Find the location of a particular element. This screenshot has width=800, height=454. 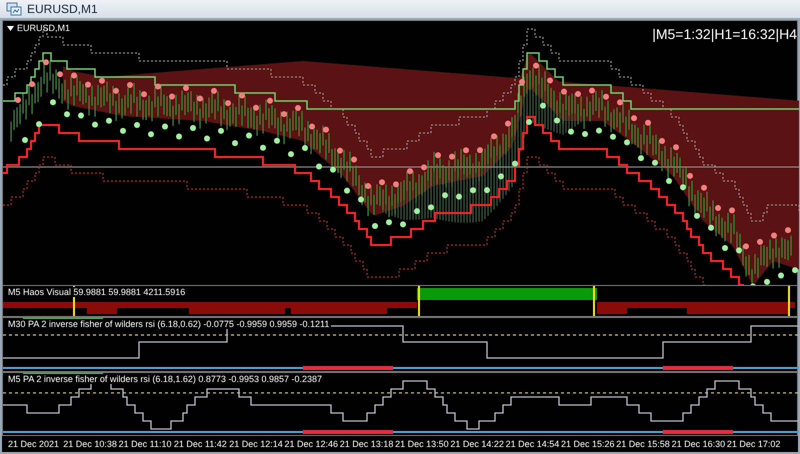

time-axis-label: 21 Dec 12:46 is located at coordinates (312, 444).